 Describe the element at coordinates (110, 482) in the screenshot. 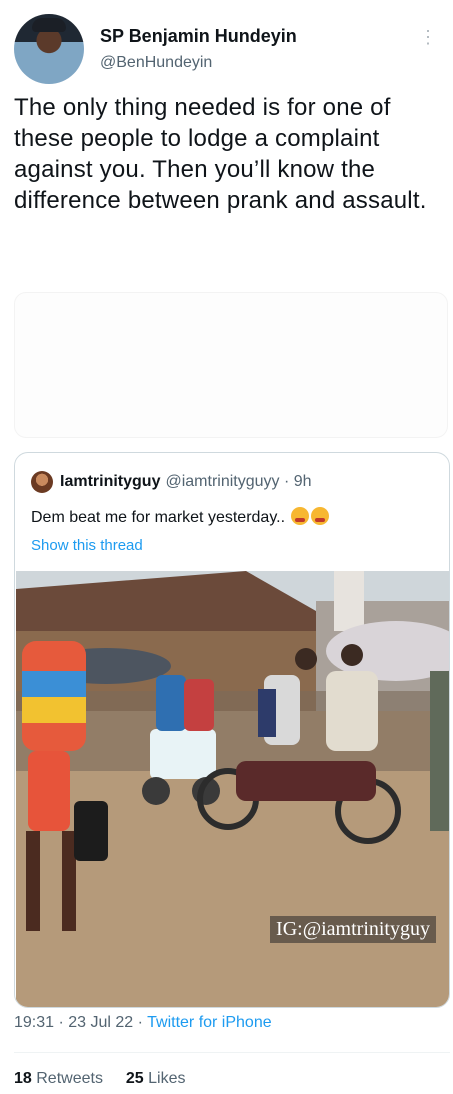

I see `quoted-author-name: Iamtrinityguy` at that location.